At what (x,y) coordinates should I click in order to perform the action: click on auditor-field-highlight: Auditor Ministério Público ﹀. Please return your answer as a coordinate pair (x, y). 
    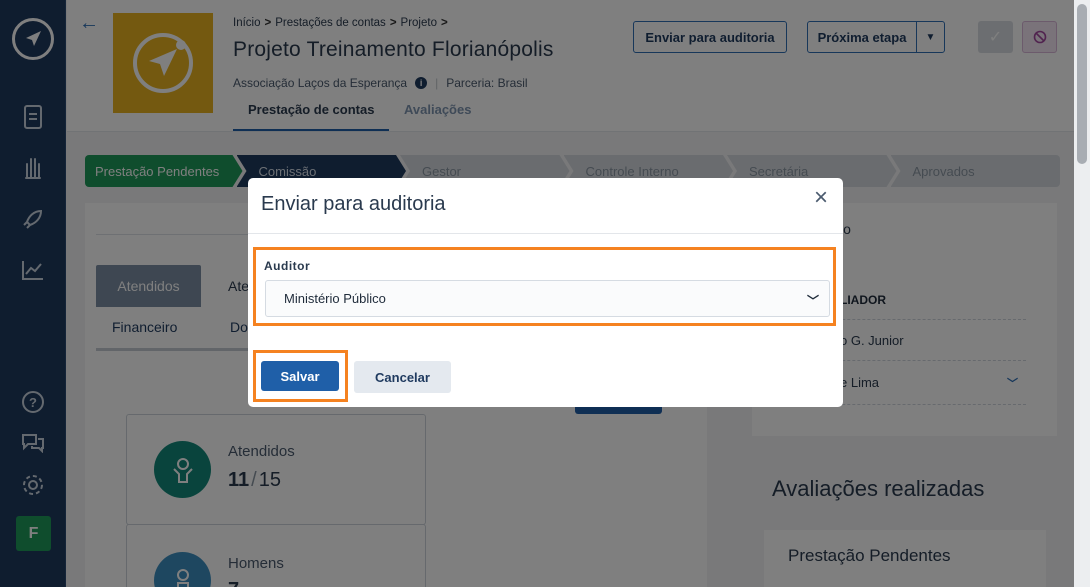
    Looking at the image, I should click on (544, 286).